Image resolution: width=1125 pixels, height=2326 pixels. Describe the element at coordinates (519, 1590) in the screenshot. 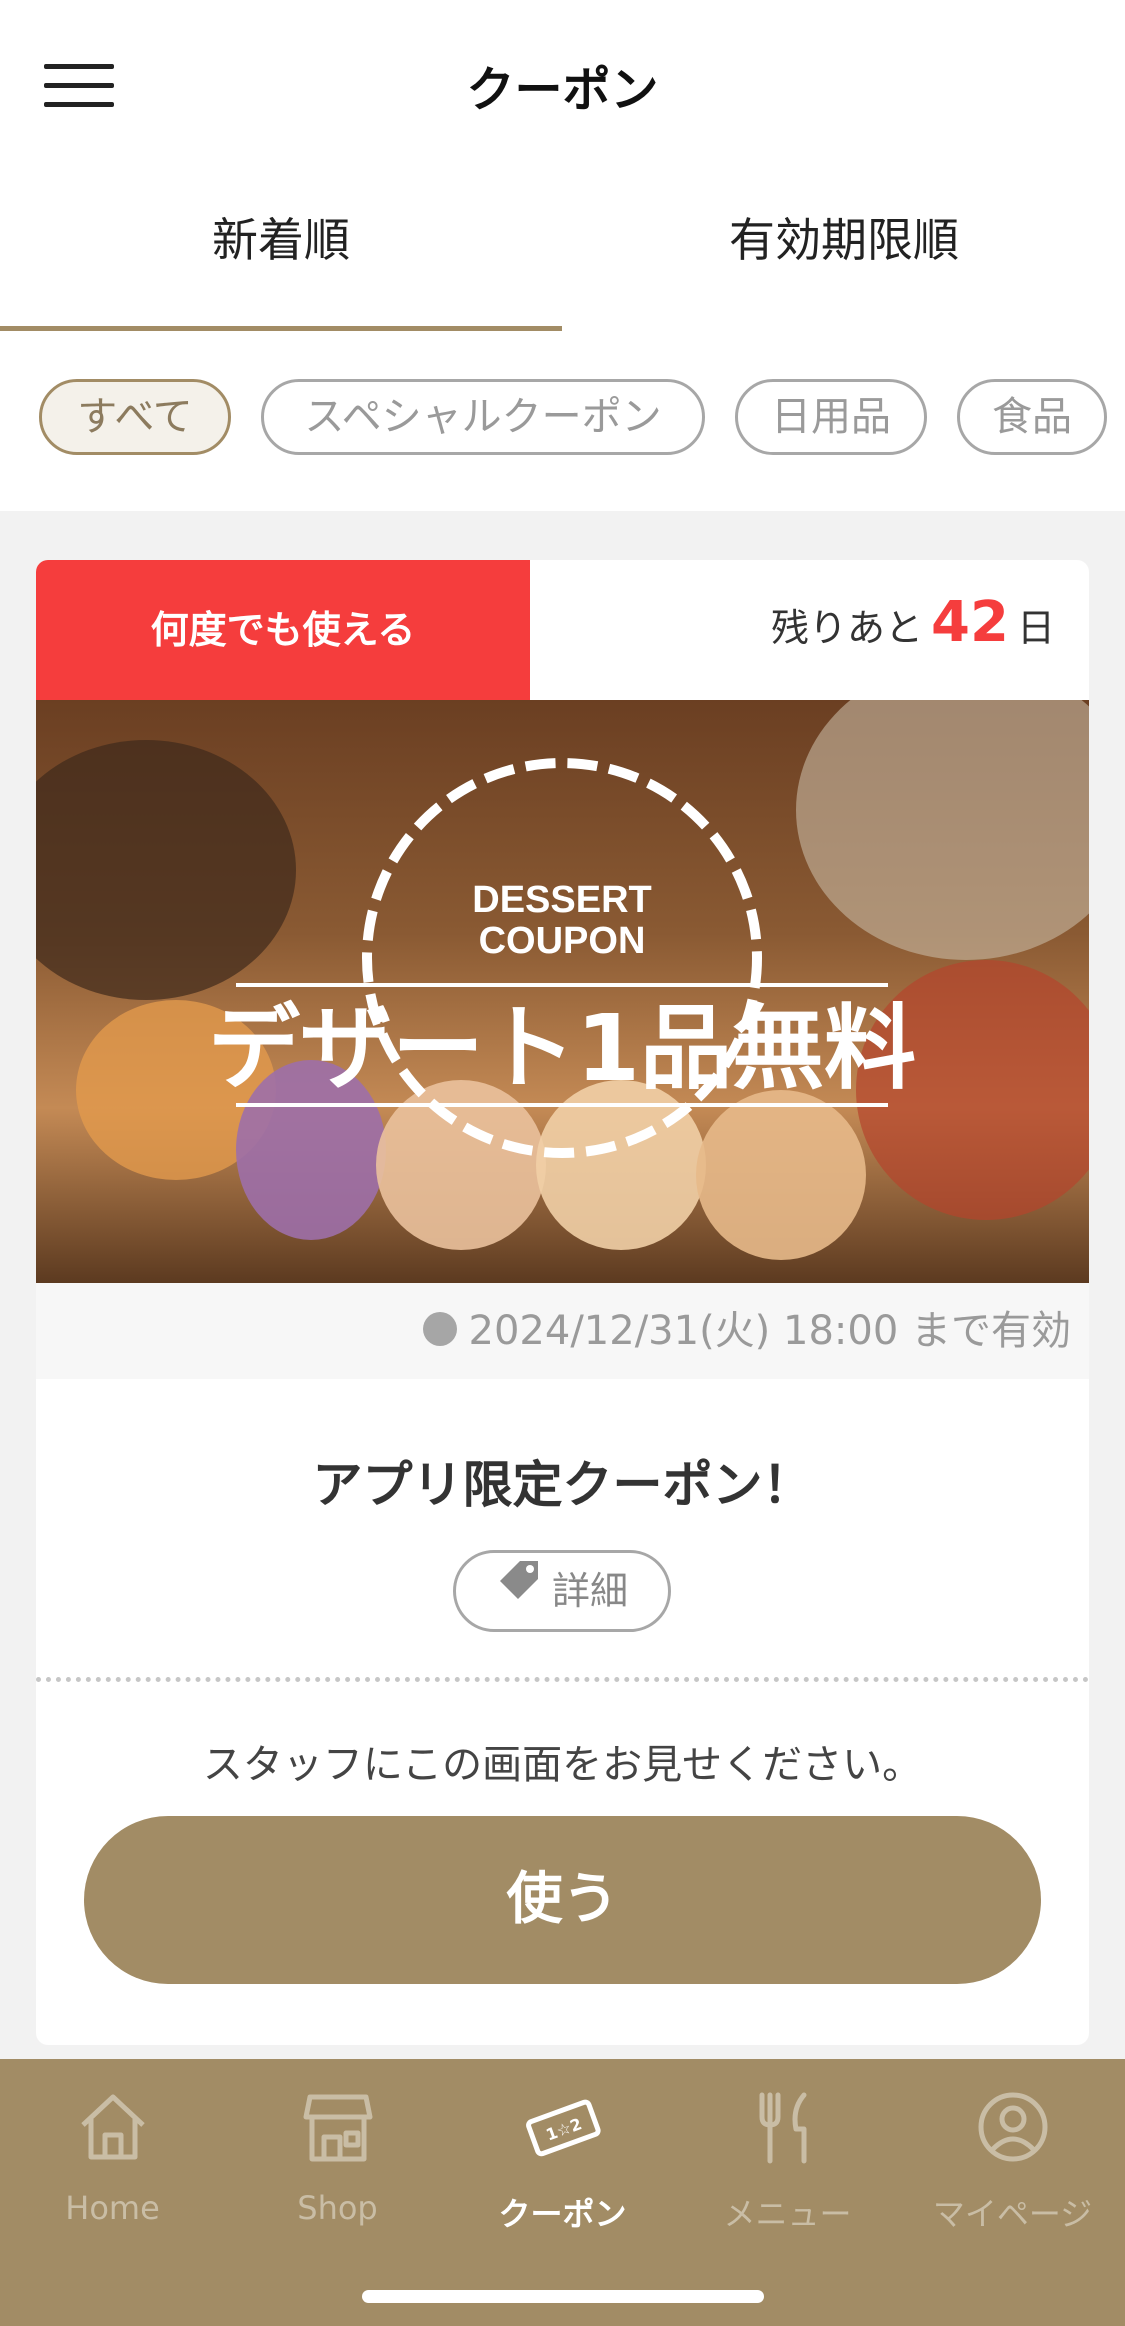

I see `tag-icon` at that location.